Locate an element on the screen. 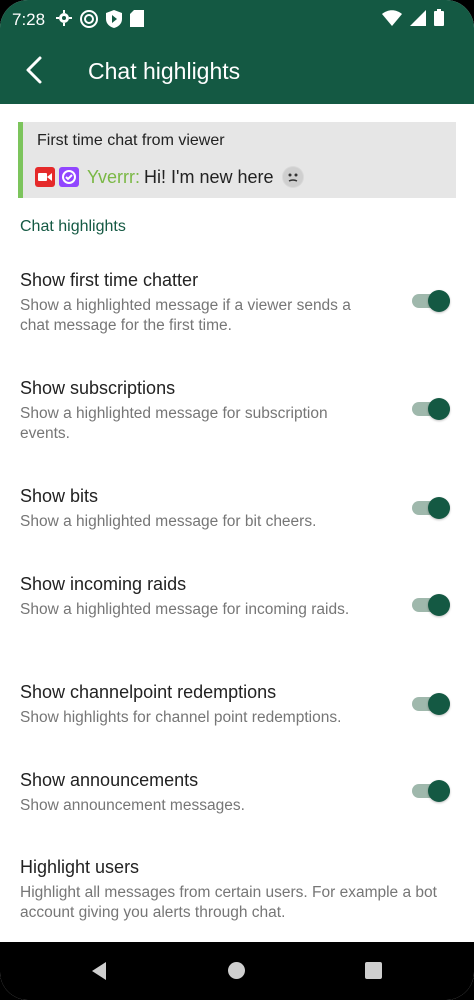 The width and height of the screenshot is (474, 1000). status-bar: 7:28 is located at coordinates (237, 19).